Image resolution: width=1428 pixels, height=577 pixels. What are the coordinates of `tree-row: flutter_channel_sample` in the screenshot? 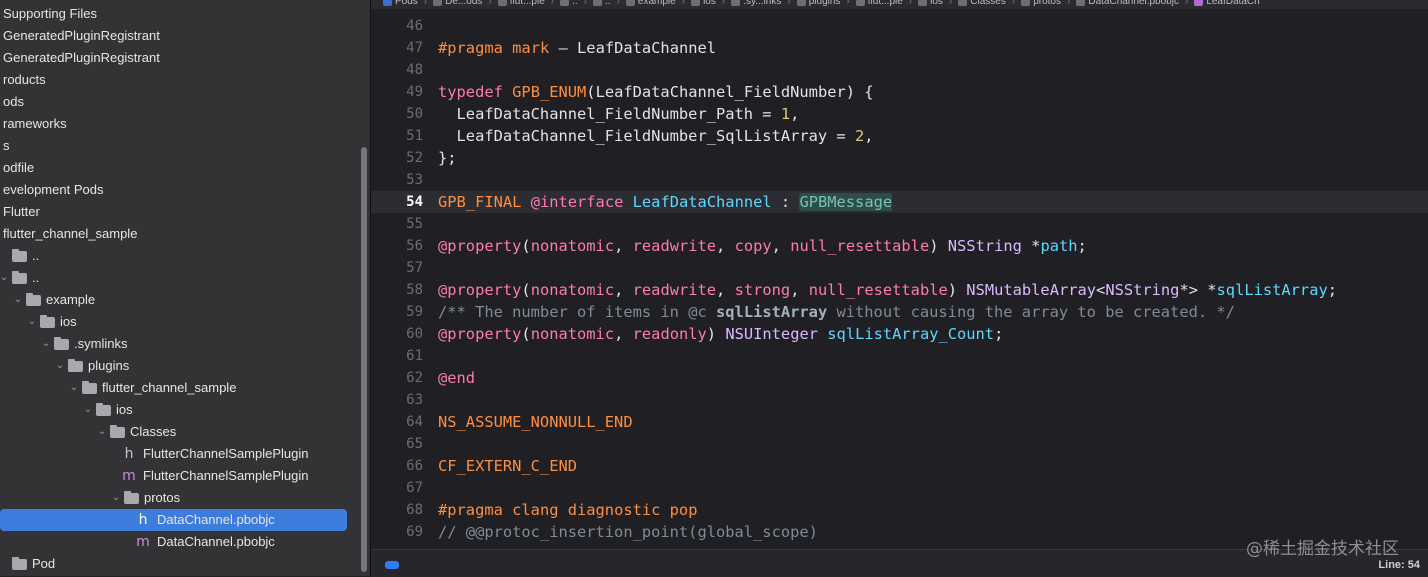 It's located at (180, 234).